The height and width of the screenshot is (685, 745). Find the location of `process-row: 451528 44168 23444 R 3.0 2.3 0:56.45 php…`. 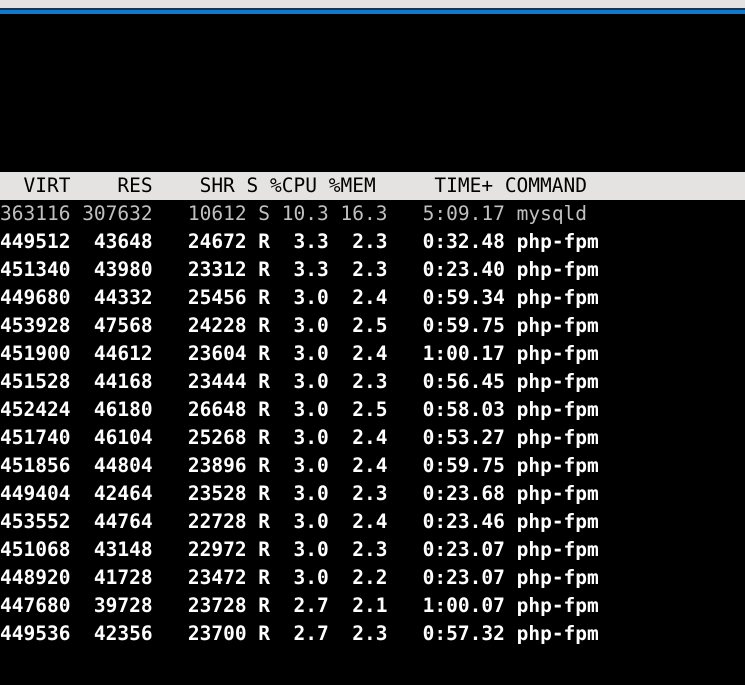

process-row: 451528 44168 23444 R 3.0 2.3 0:56.45 php… is located at coordinates (372, 382).